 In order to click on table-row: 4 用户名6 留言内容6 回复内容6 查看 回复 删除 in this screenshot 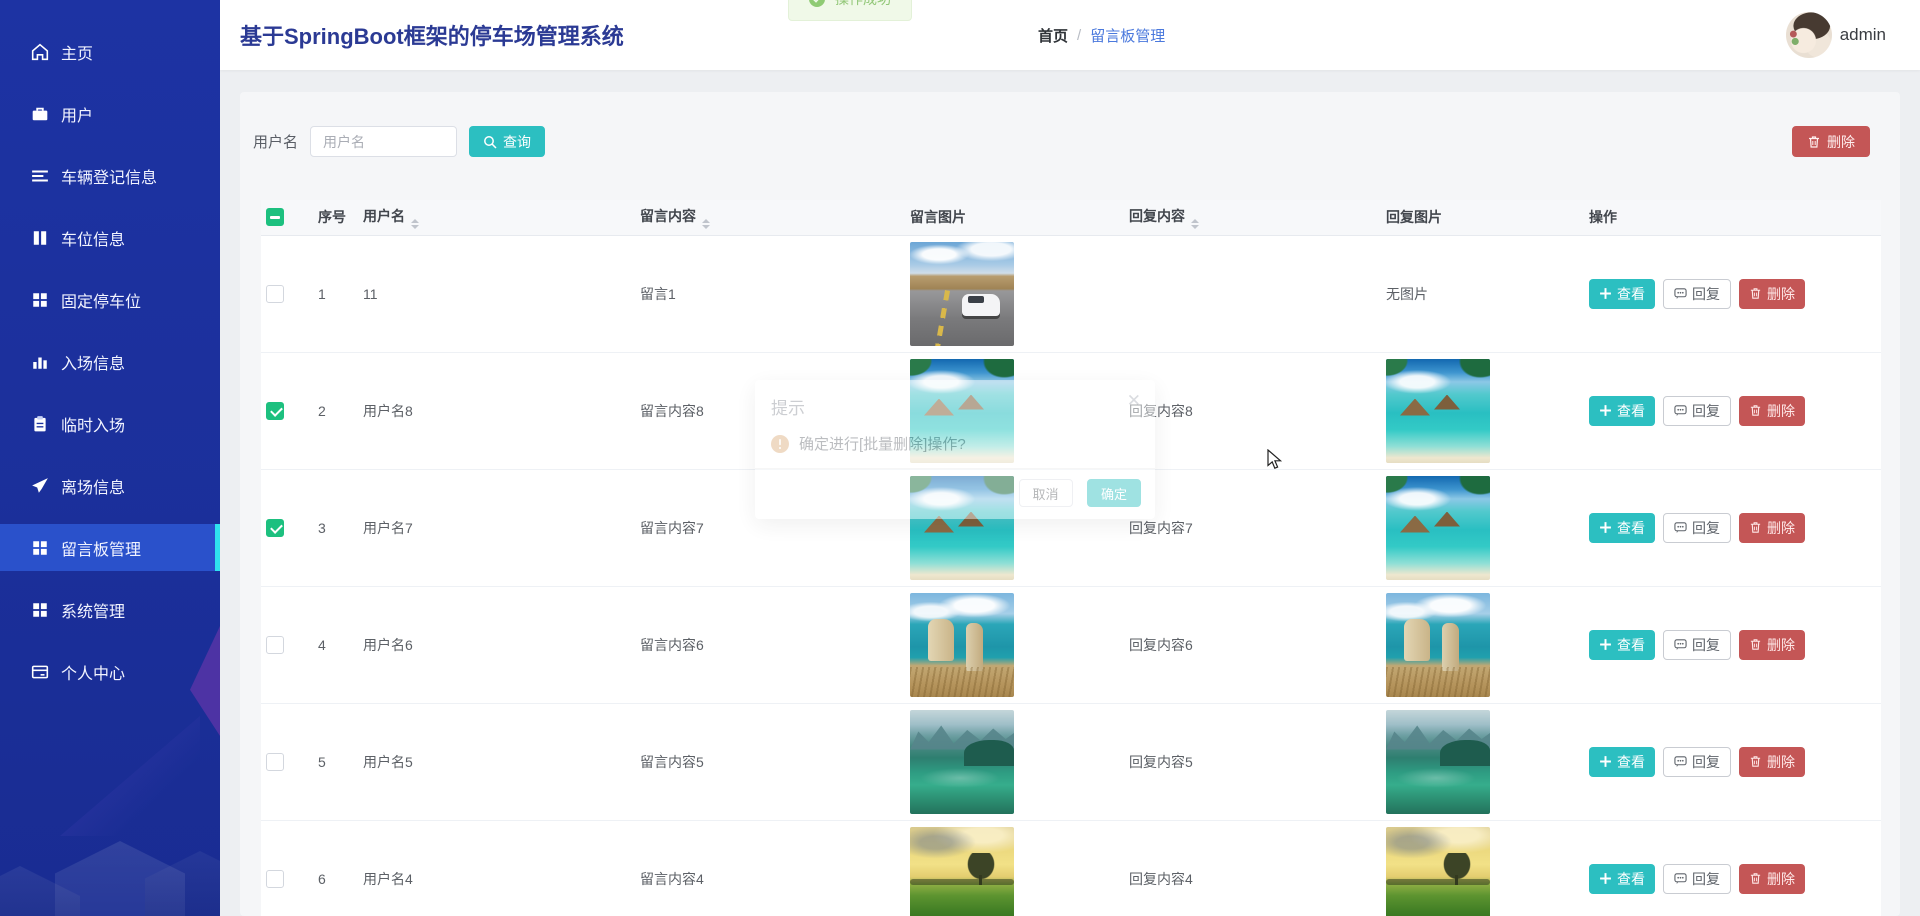, I will do `click(1071, 645)`.